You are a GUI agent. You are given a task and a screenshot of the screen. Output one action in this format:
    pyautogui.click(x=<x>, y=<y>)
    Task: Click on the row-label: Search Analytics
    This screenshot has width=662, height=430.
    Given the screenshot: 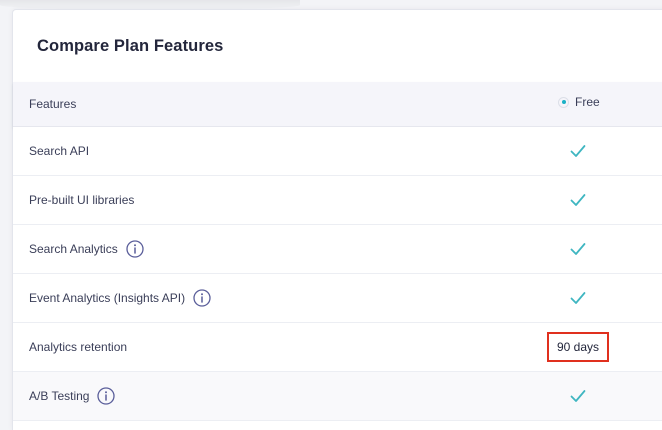 What is the action you would take?
    pyautogui.click(x=86, y=249)
    